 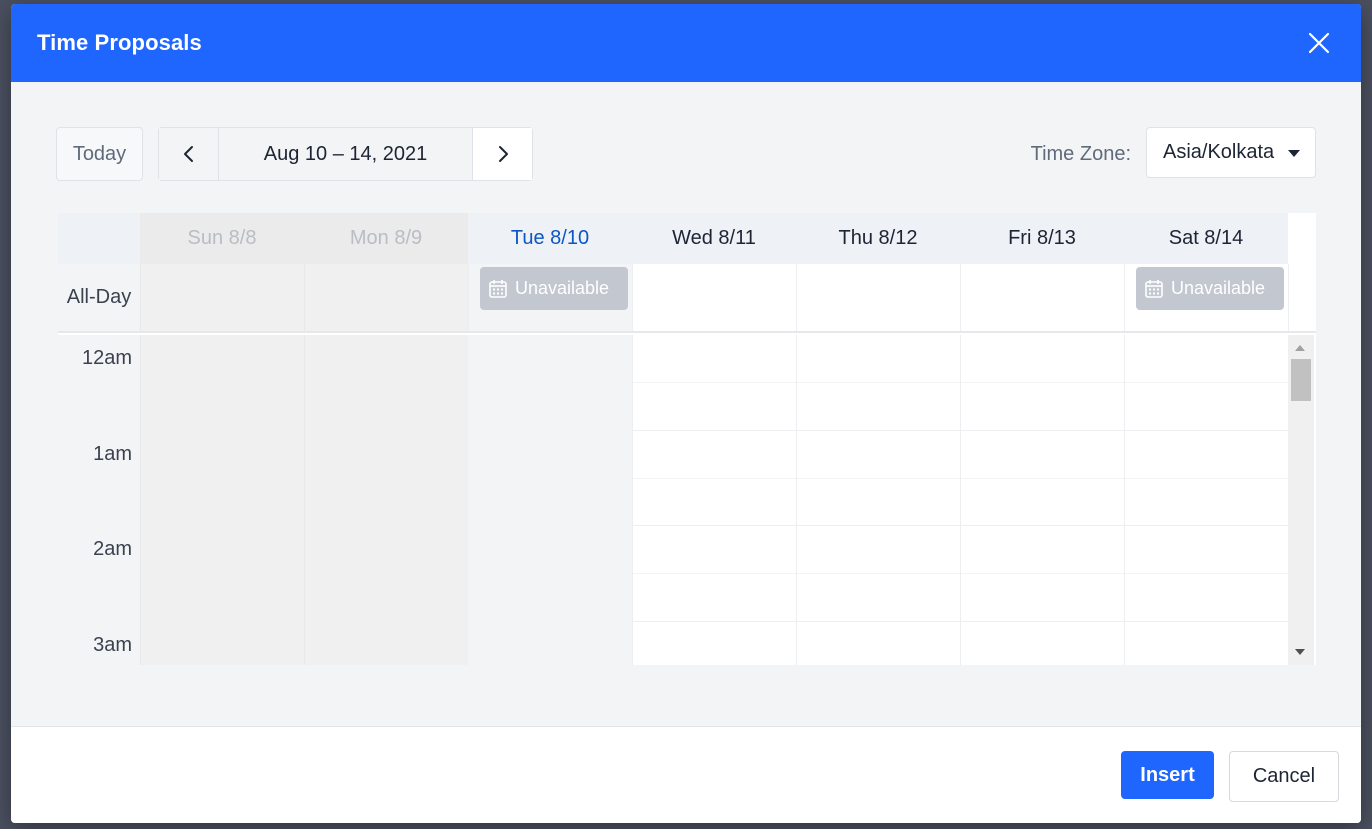 What do you see at coordinates (1080, 153) in the screenshot?
I see `timezone-label: Time Zone:` at bounding box center [1080, 153].